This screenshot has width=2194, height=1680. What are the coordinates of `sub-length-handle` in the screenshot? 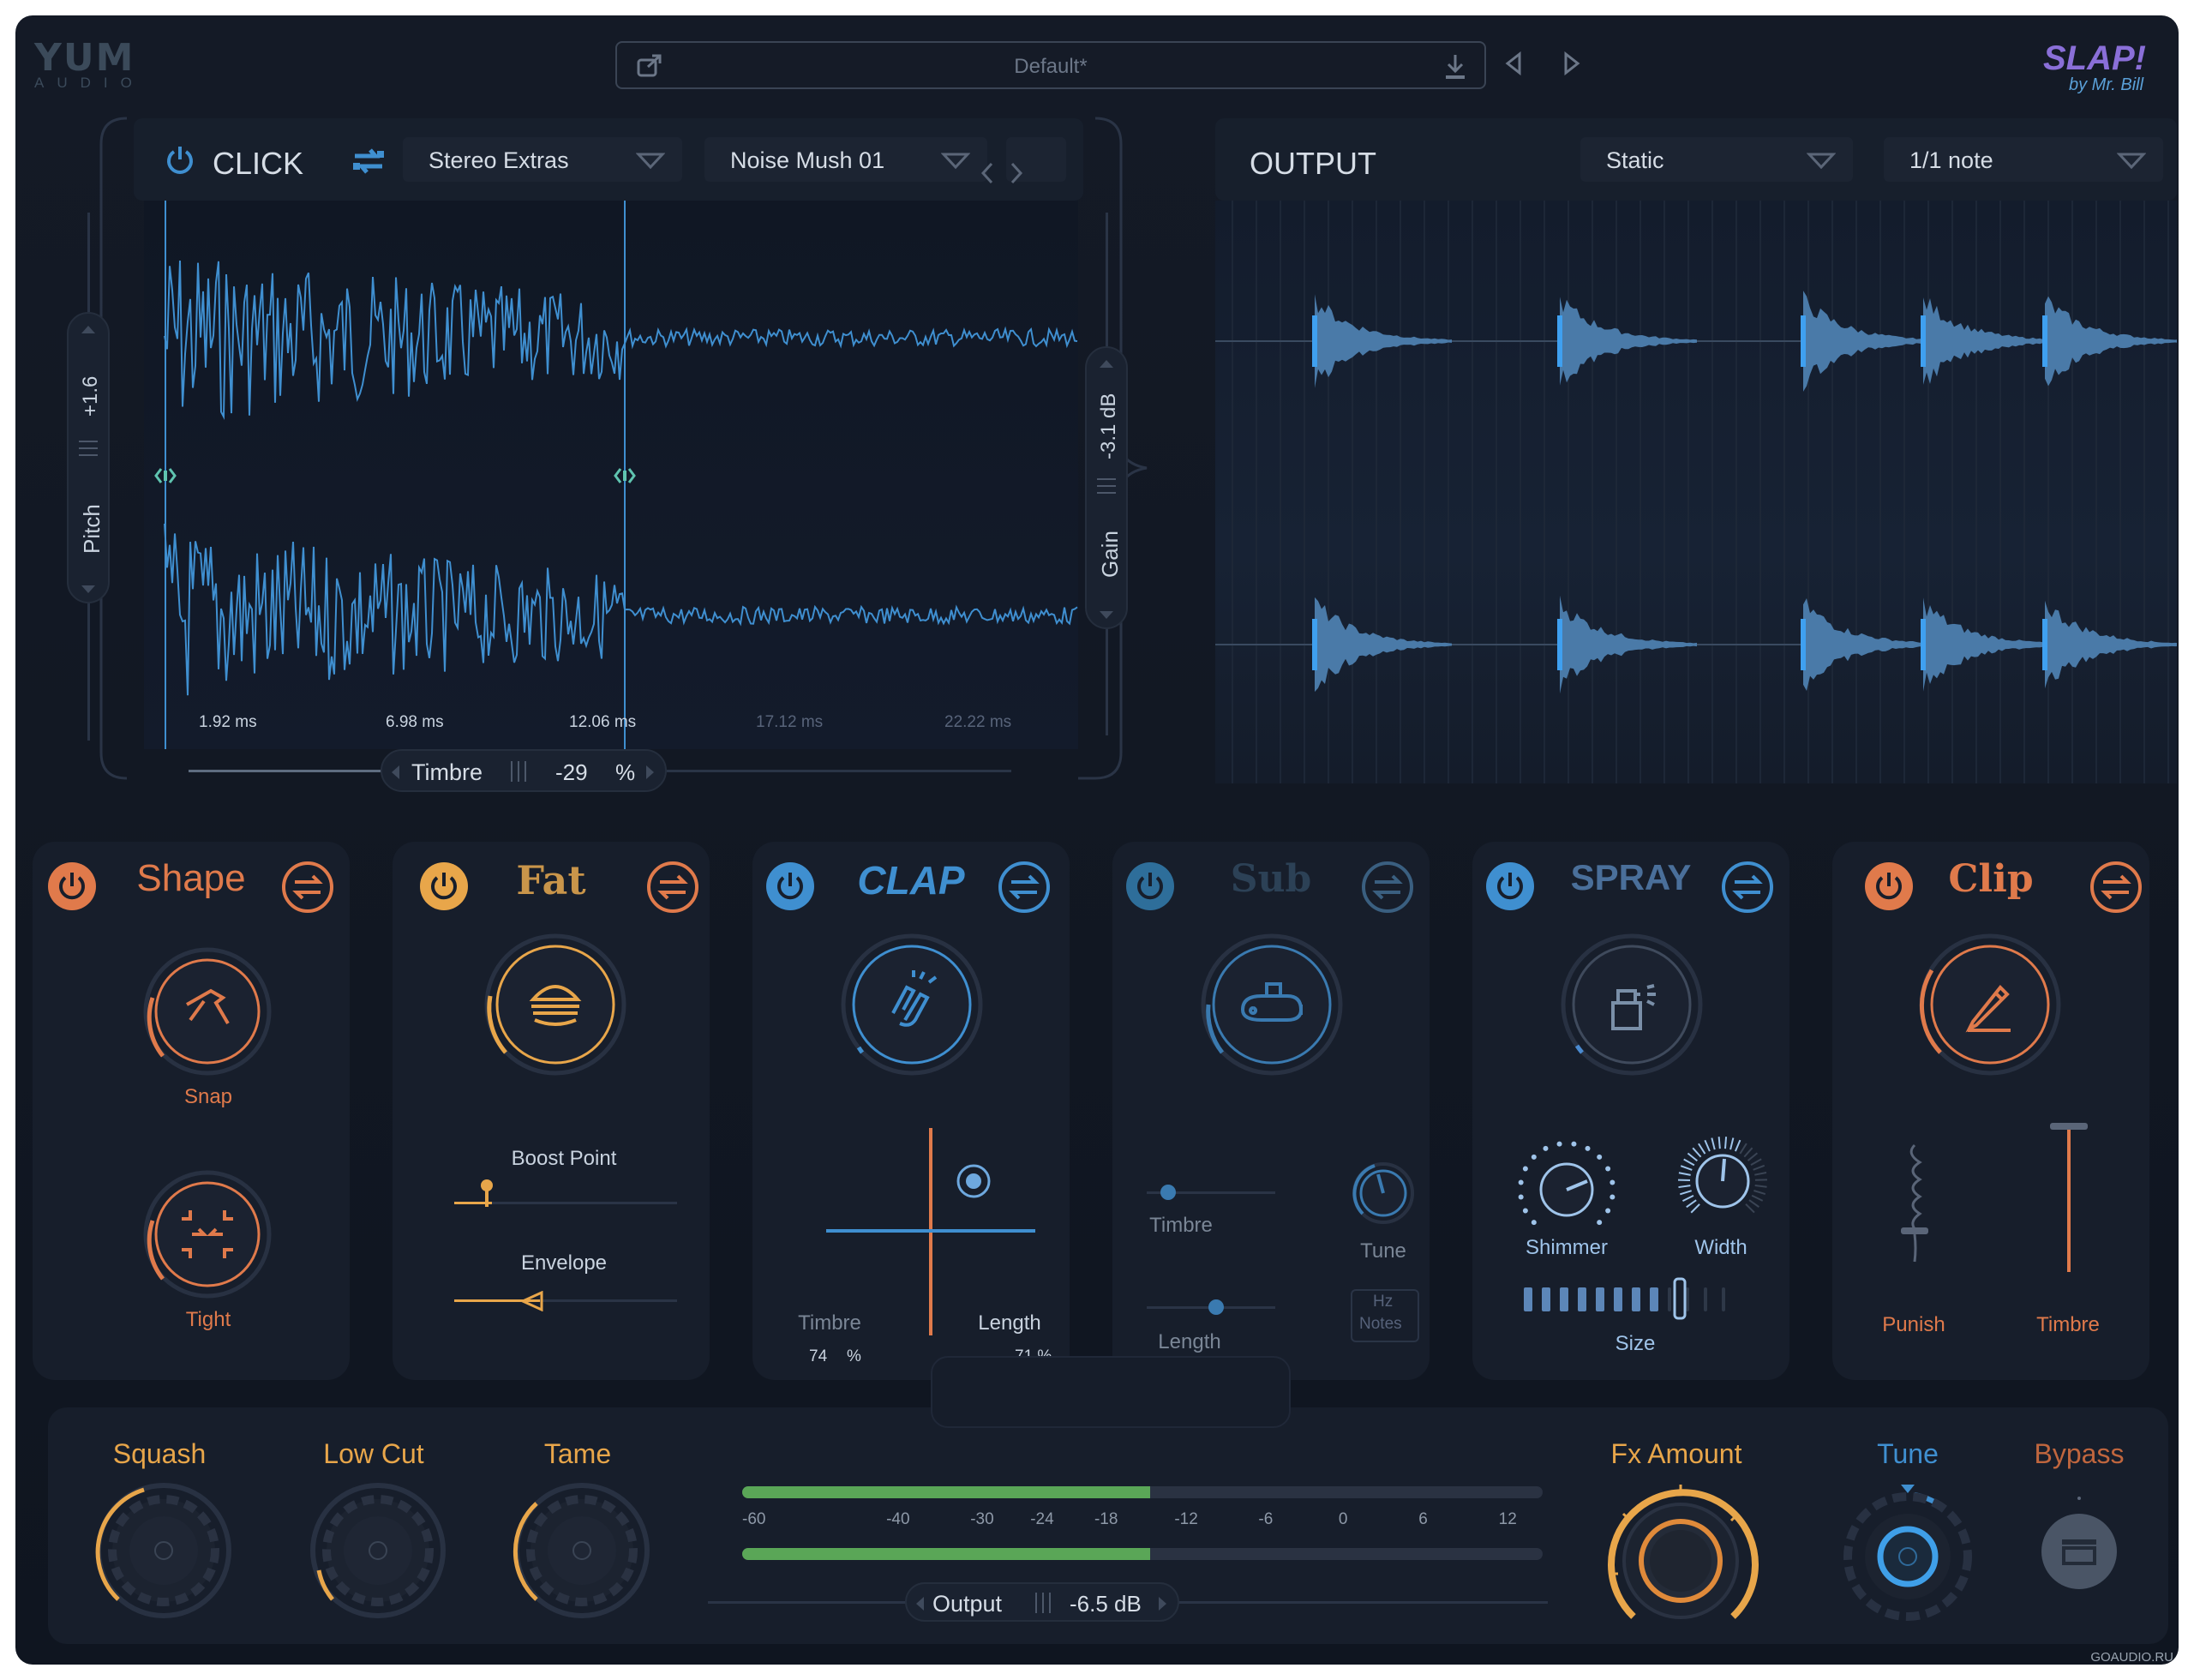 It's located at (1216, 1307).